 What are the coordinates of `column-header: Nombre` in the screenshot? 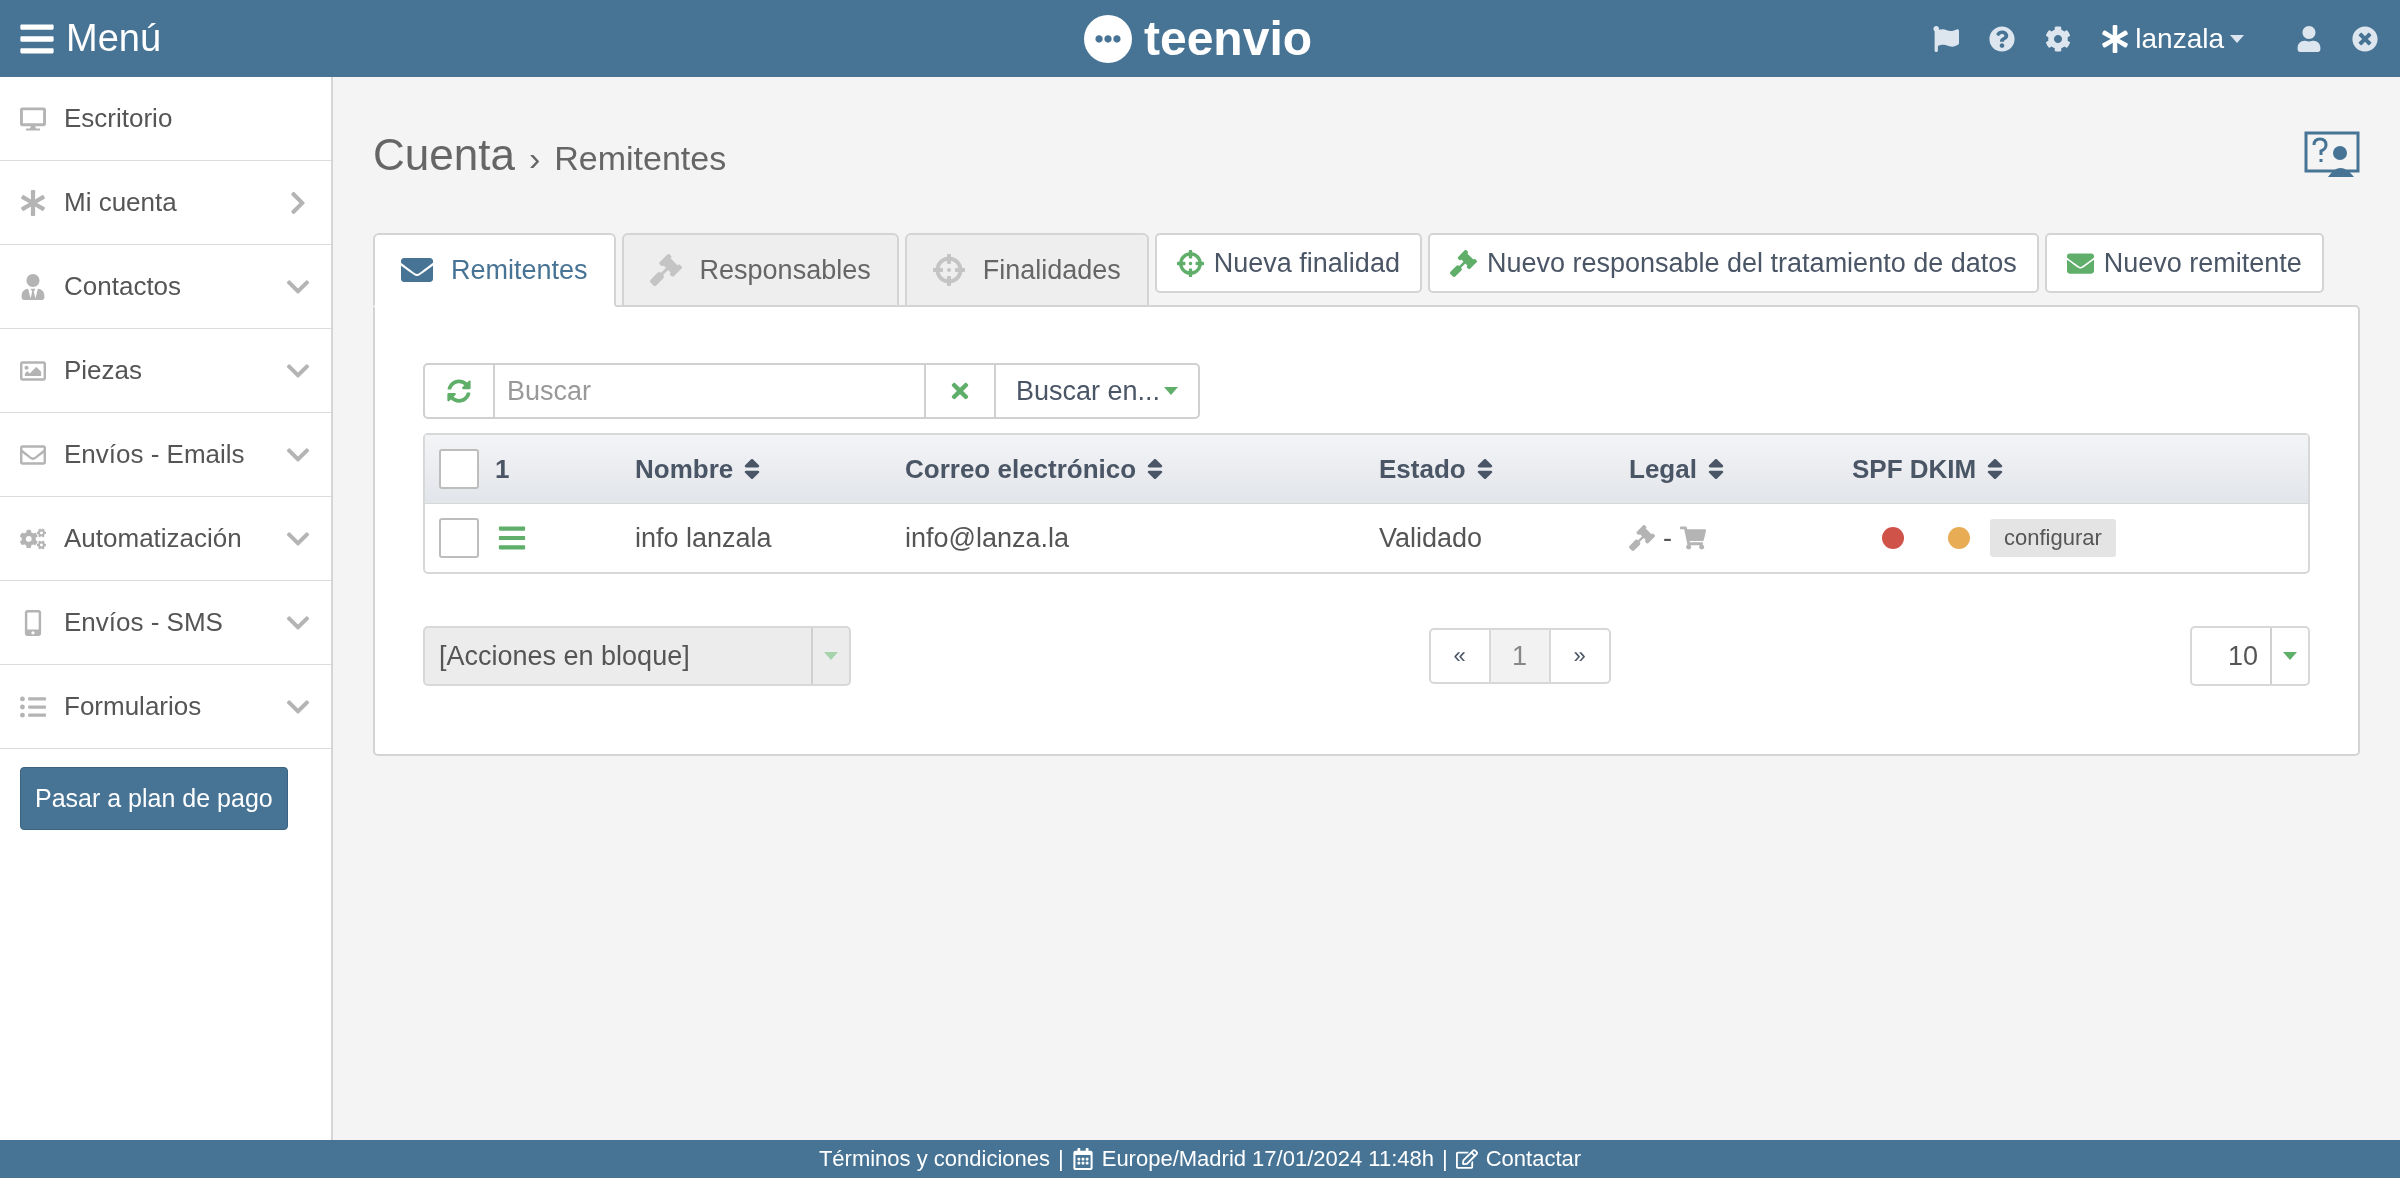 It's located at (770, 469).